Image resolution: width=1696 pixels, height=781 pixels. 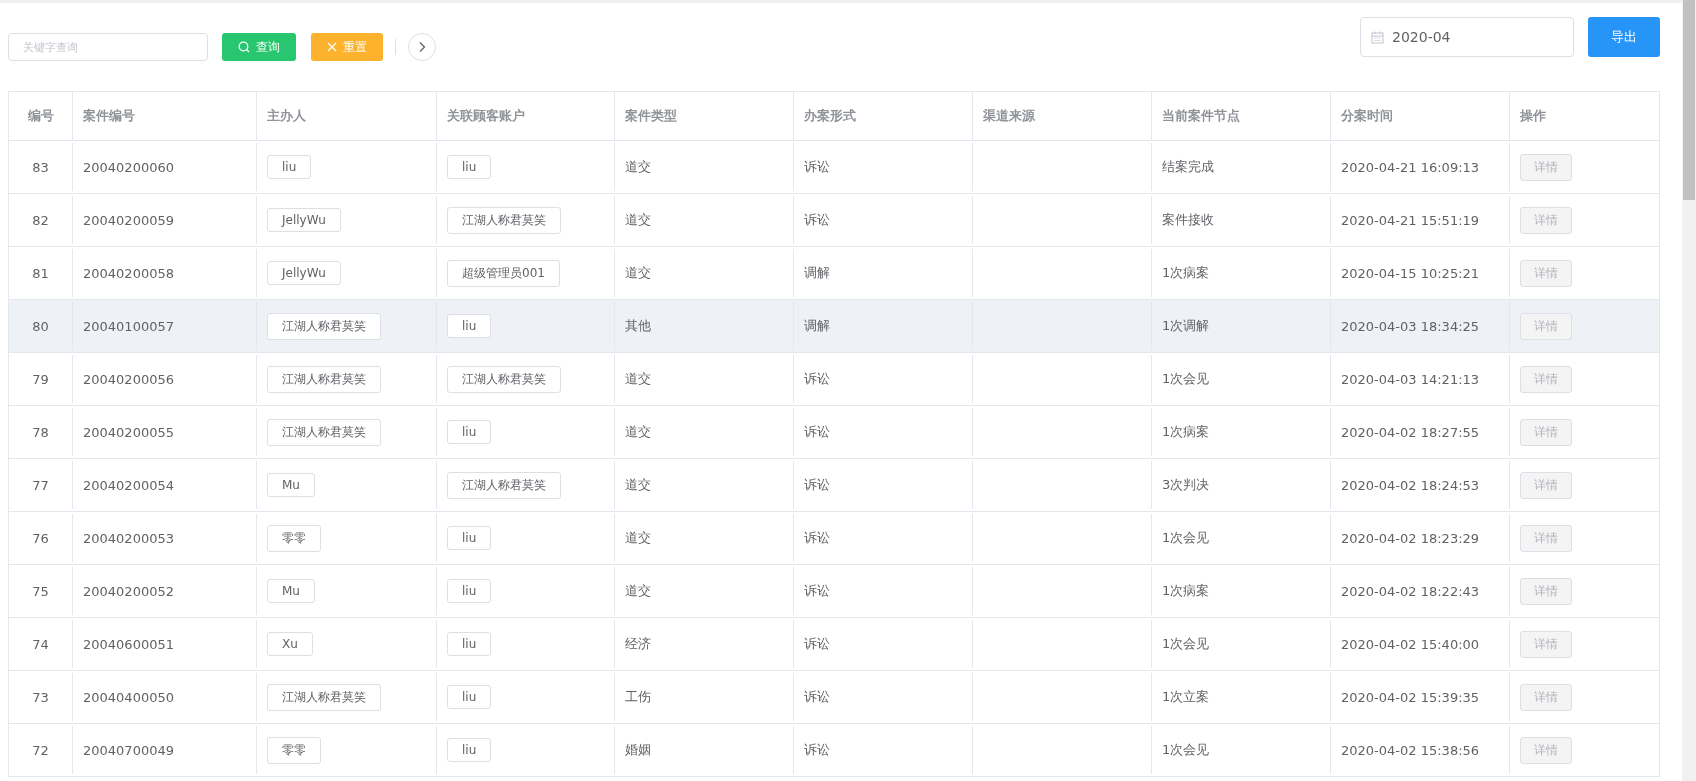 What do you see at coordinates (347, 47) in the screenshot?
I see `reset-button: 重置` at bounding box center [347, 47].